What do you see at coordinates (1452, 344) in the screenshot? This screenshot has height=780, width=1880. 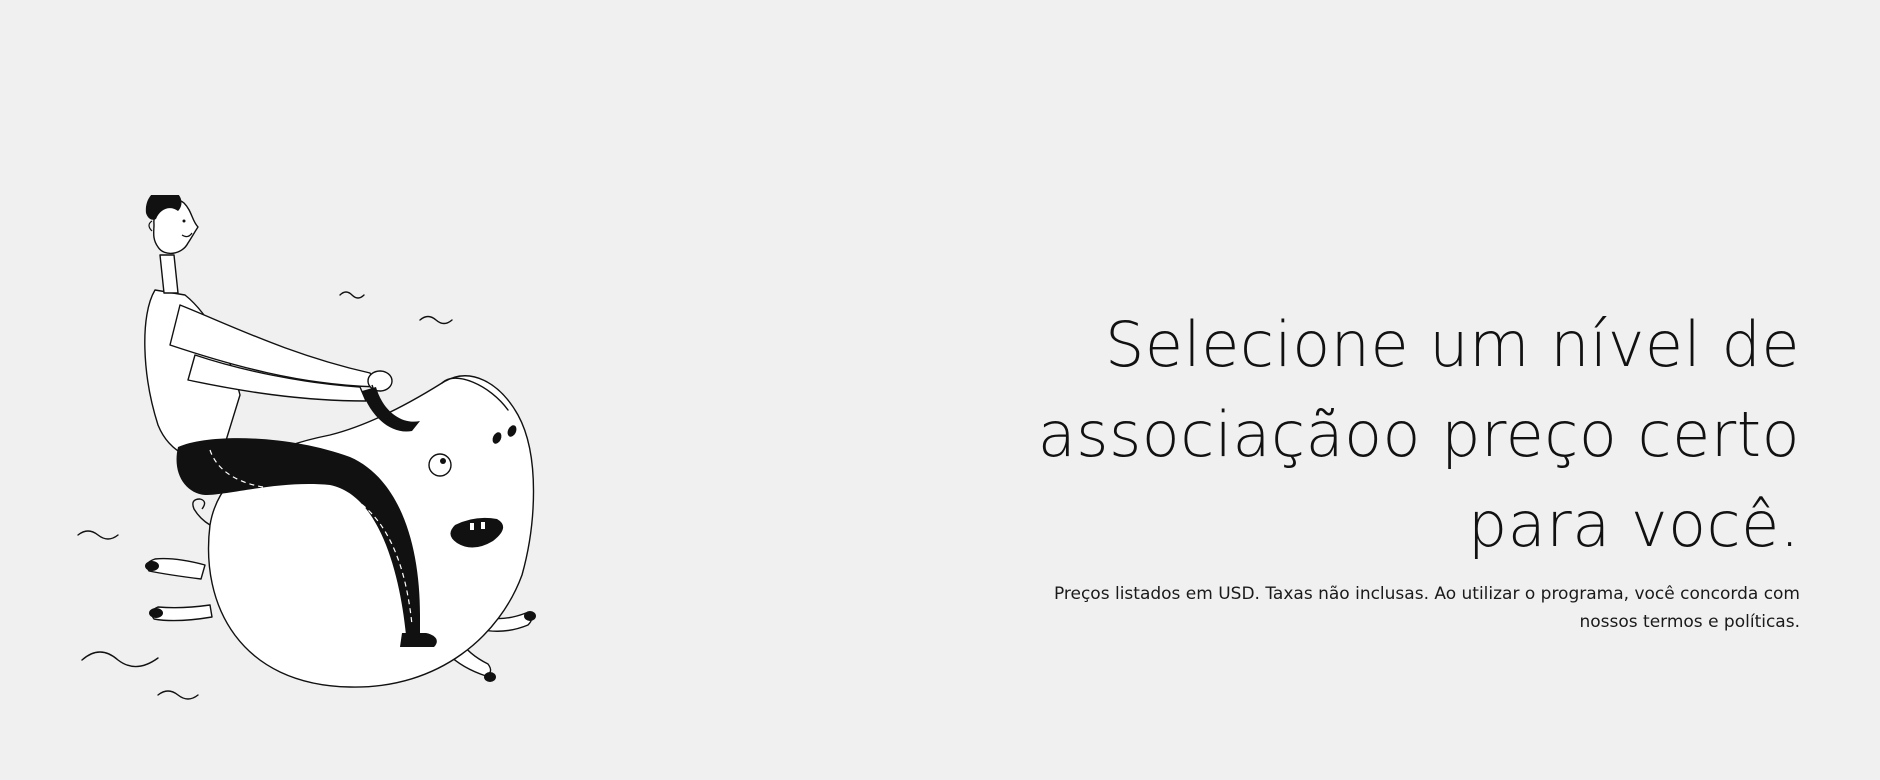 I see `headline-line: Selecione um nível de` at bounding box center [1452, 344].